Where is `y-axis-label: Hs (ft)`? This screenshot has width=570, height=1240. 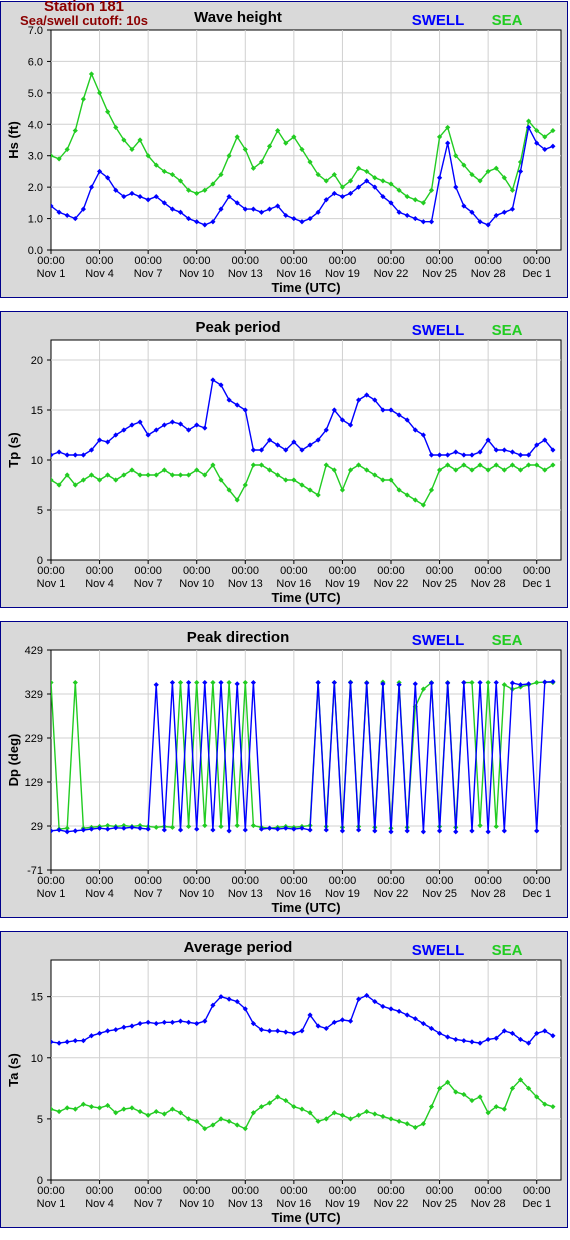
y-axis-label: Hs (ft) is located at coordinates (13, 140).